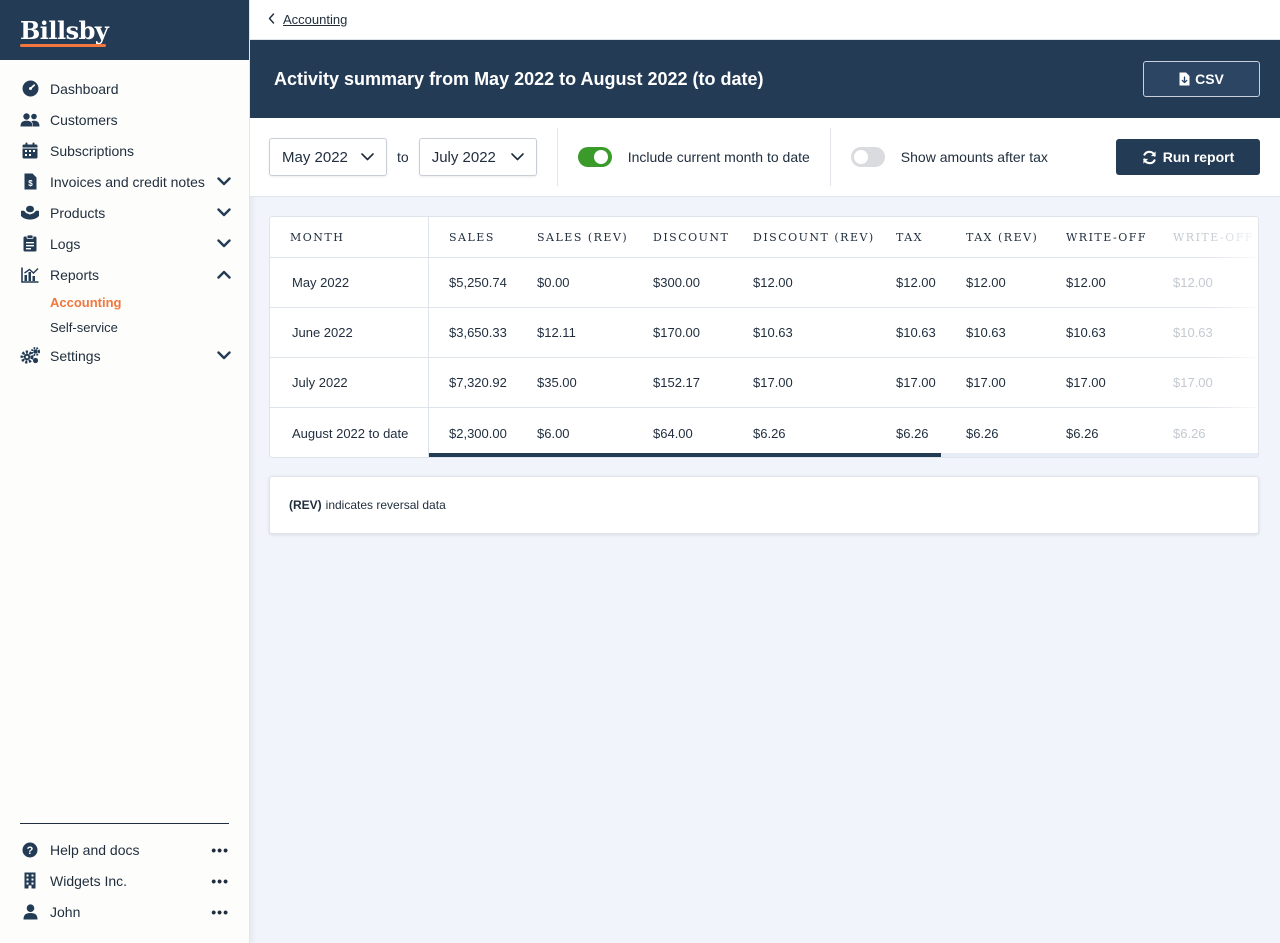  Describe the element at coordinates (350, 433) in the screenshot. I see `month-cell: August 2022 to date` at that location.